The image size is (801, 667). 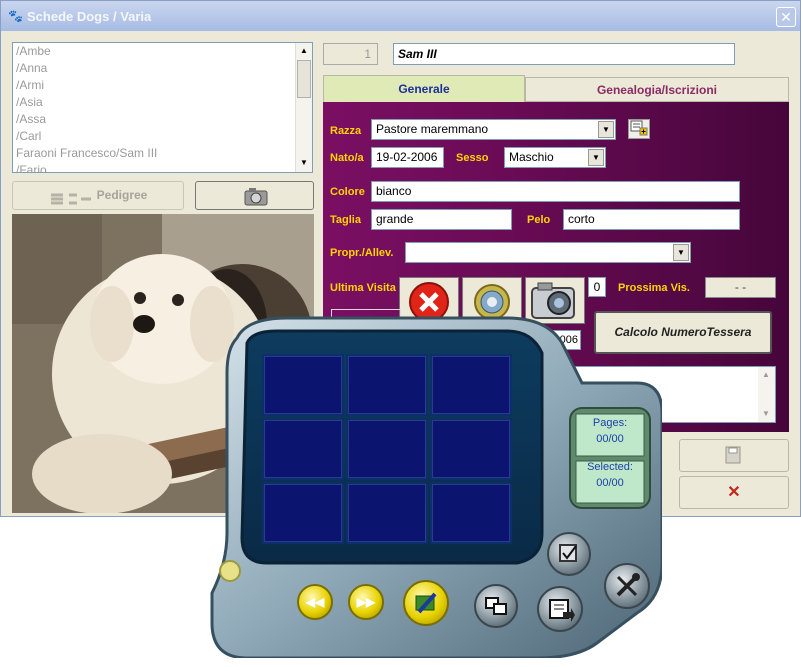 I want to click on nato-label: Nato/a, so click(x=347, y=158).